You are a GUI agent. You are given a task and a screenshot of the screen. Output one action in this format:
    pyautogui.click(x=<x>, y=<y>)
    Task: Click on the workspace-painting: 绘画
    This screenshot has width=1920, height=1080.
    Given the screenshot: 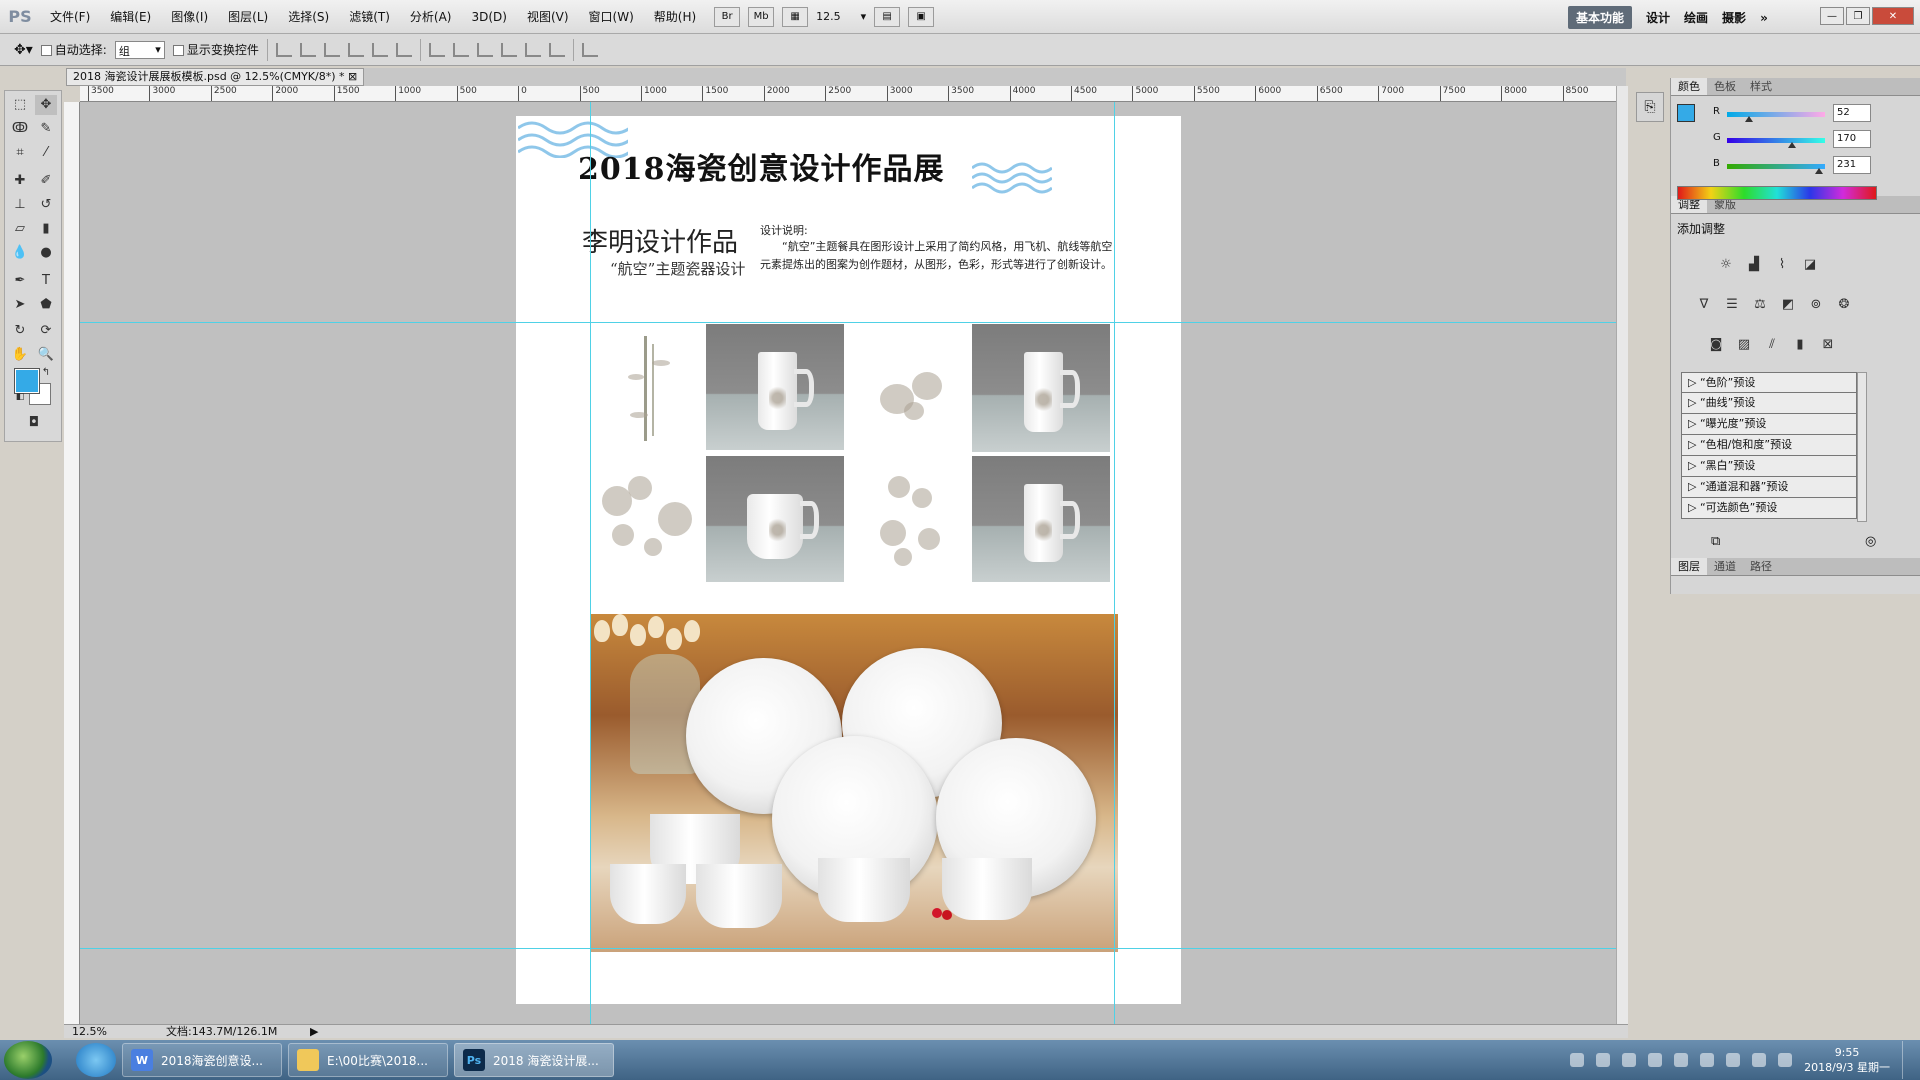 What is the action you would take?
    pyautogui.click(x=1696, y=17)
    